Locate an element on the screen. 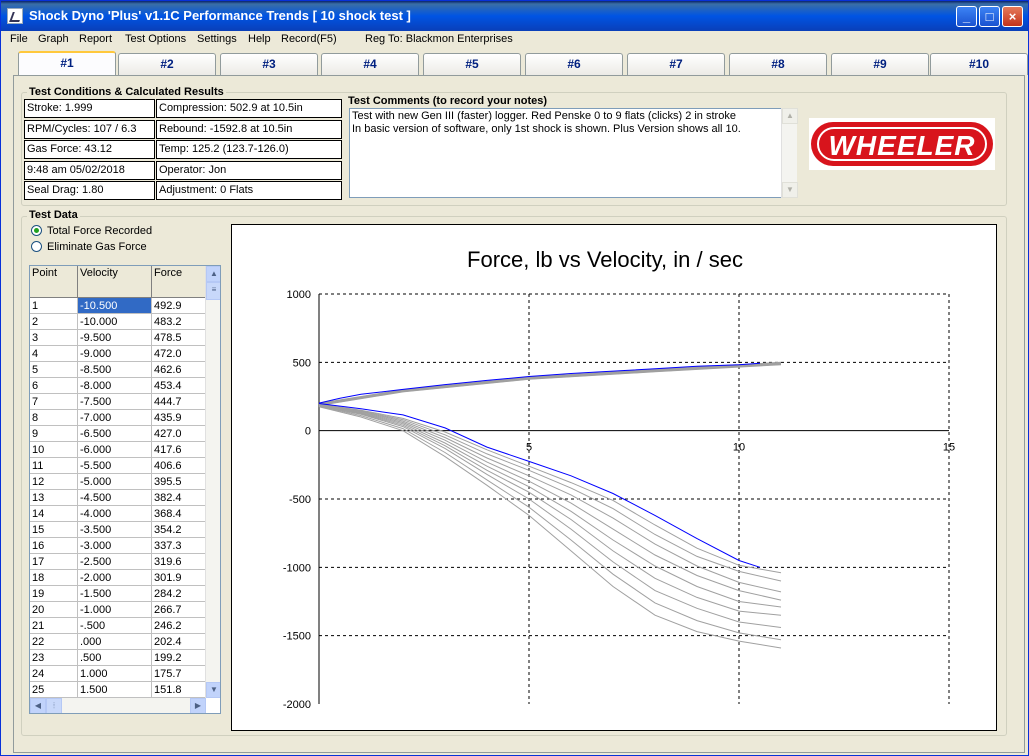 Image resolution: width=1029 pixels, height=756 pixels. table-cell-point: 22 is located at coordinates (54, 642).